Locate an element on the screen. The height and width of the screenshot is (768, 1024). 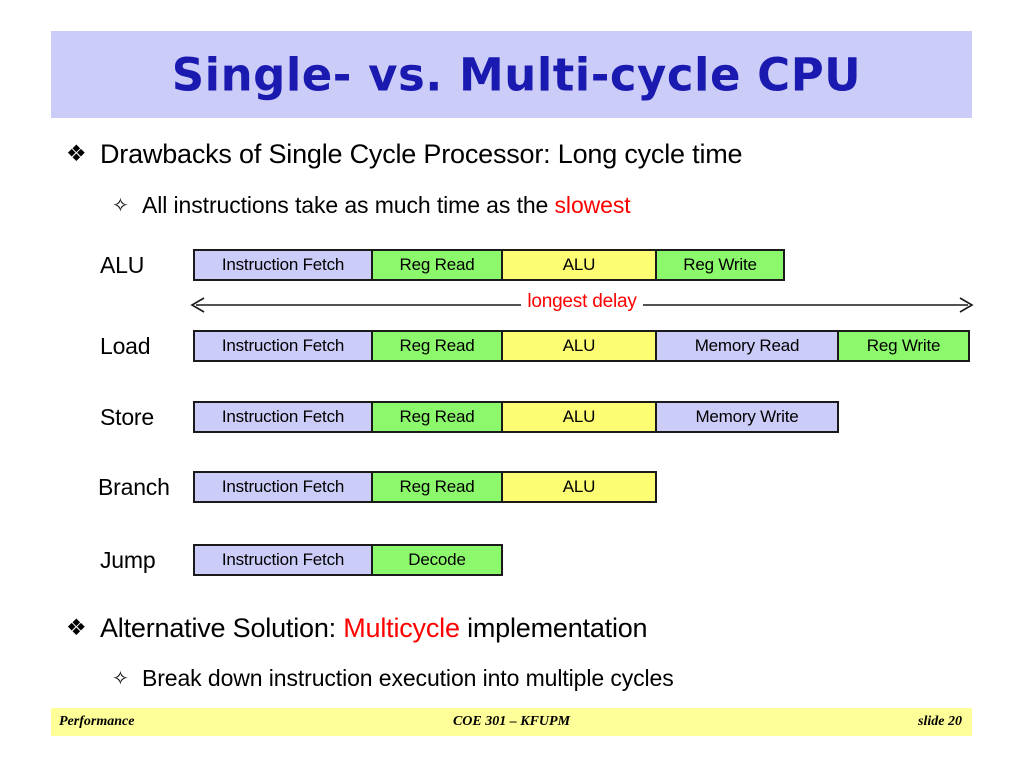
table-row: Instruction Fetch Decode is located at coordinates (348, 560).